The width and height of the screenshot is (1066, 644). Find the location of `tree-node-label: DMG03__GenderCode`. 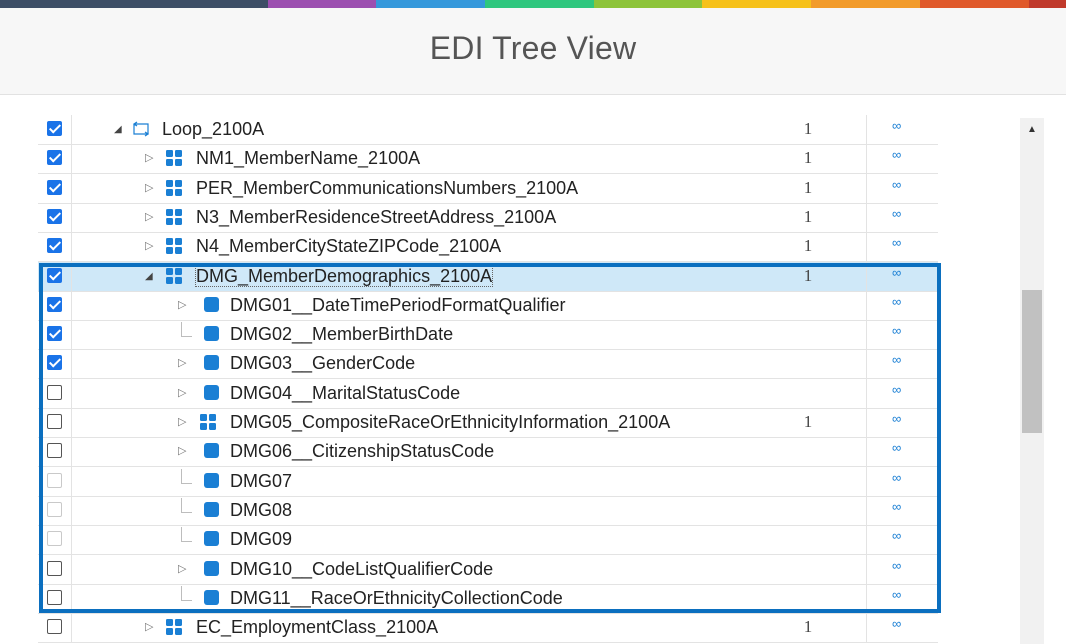

tree-node-label: DMG03__GenderCode is located at coordinates (322, 363).